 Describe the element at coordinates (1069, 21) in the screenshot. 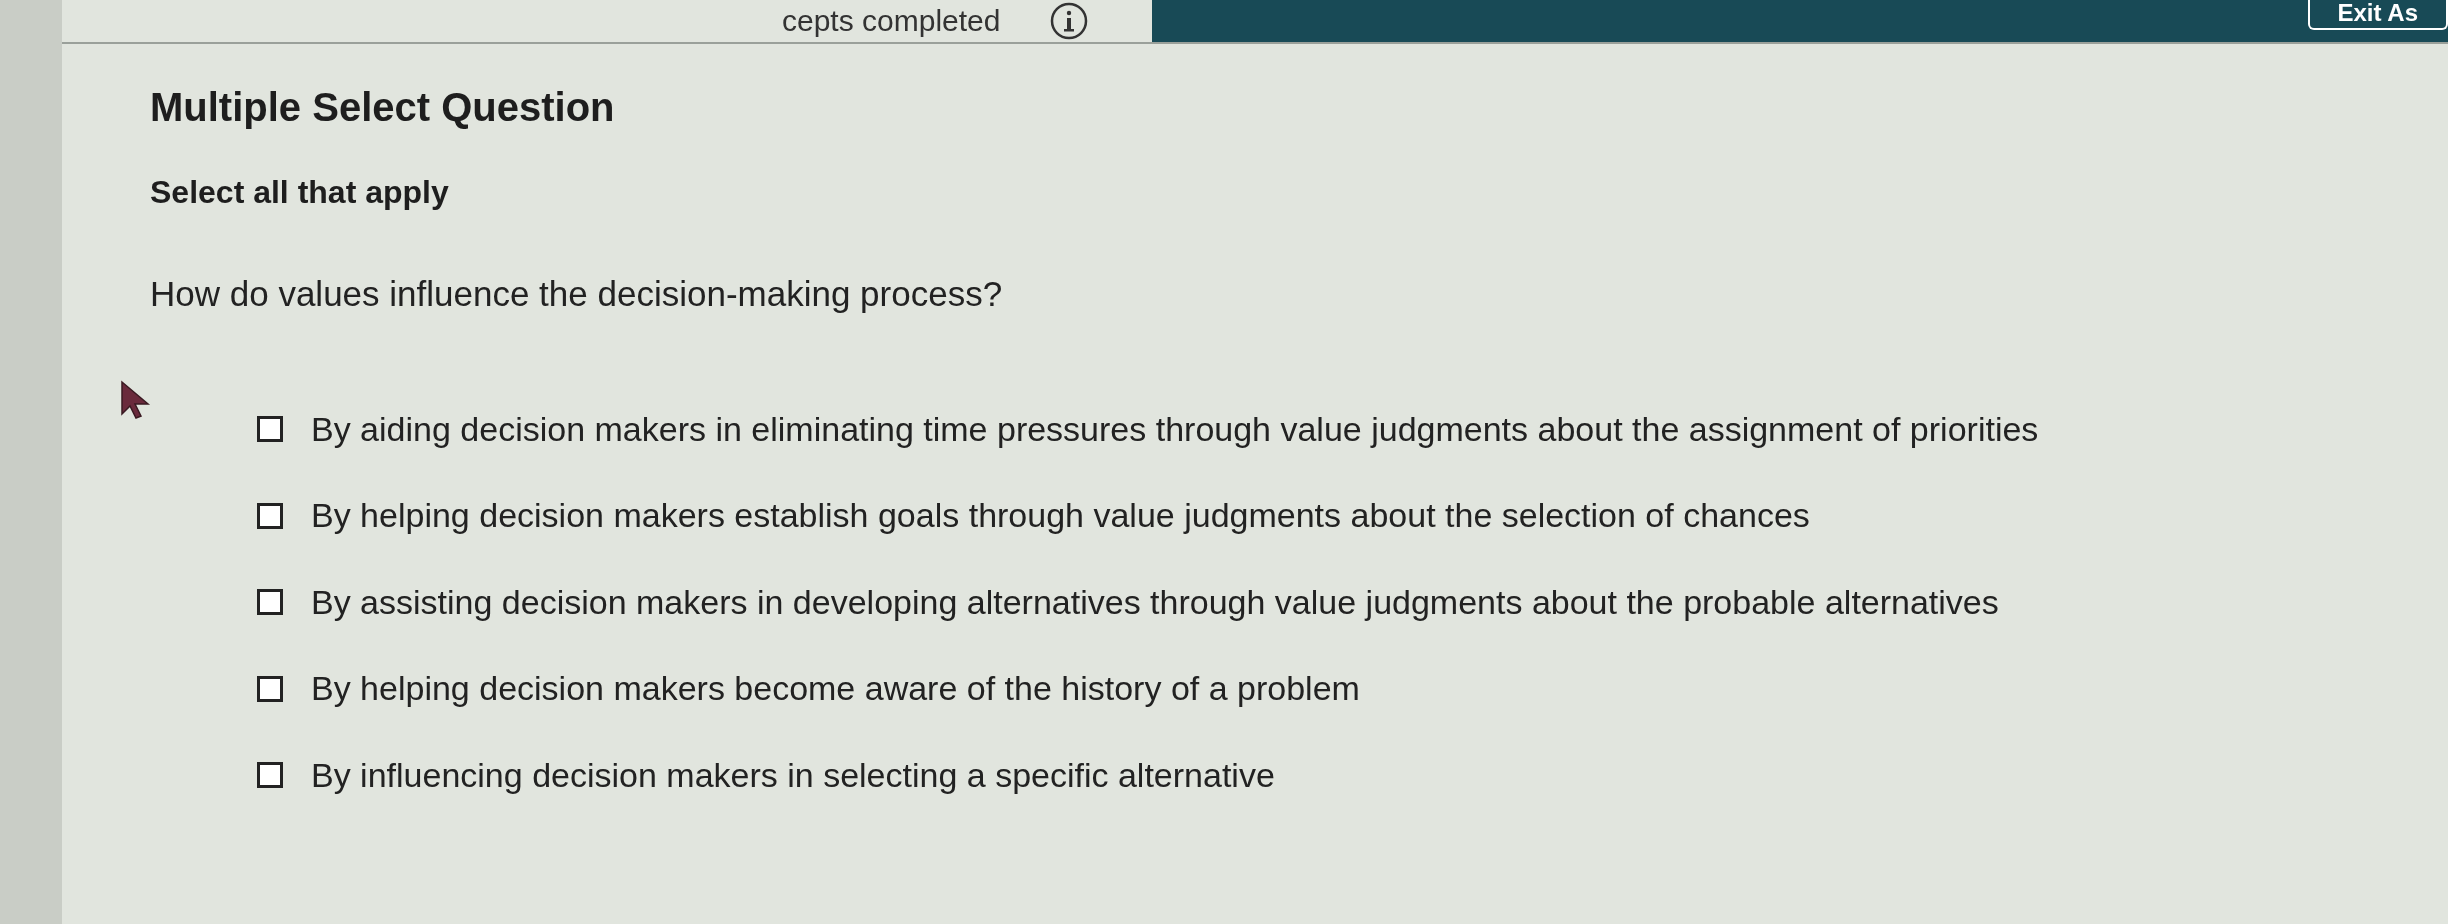

I see `info-icon` at that location.